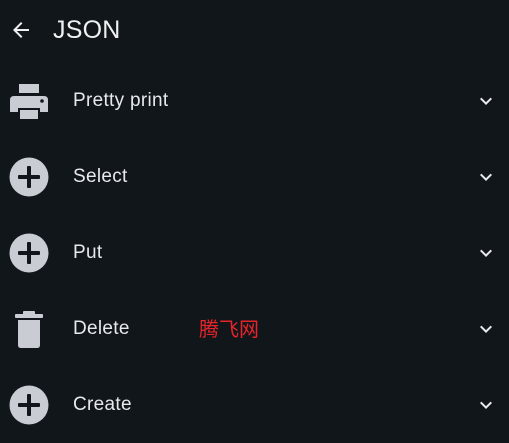 Image resolution: width=509 pixels, height=443 pixels. I want to click on back-button, so click(21, 30).